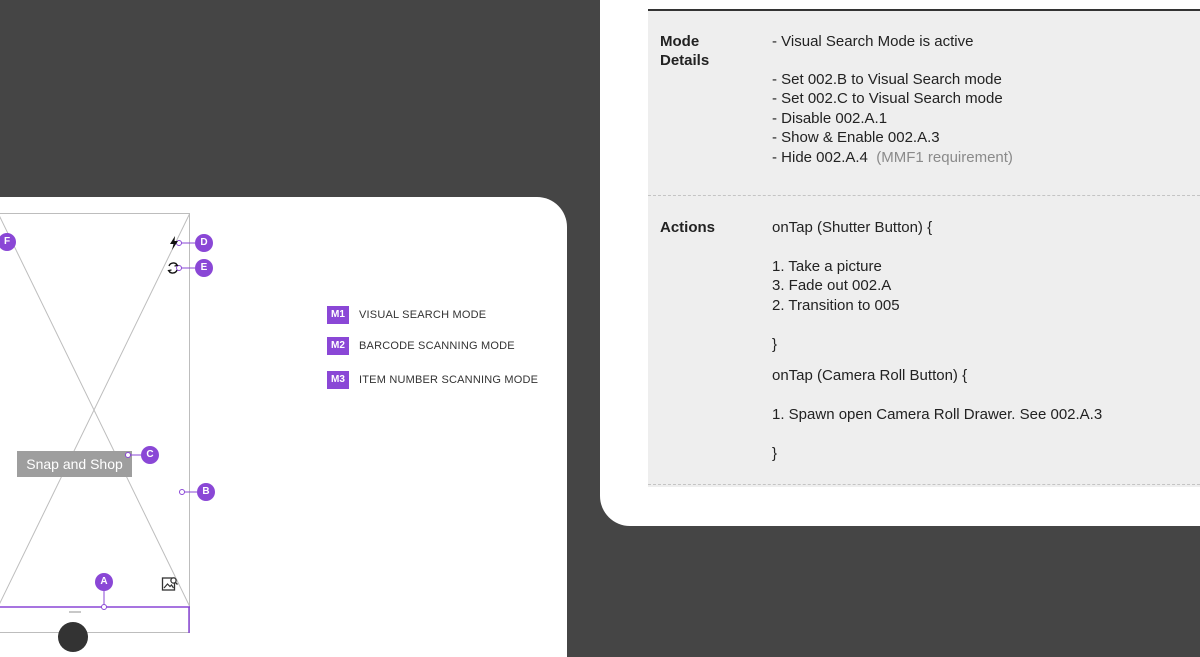 The image size is (1200, 657). What do you see at coordinates (150, 455) in the screenshot?
I see `marker-c: C` at bounding box center [150, 455].